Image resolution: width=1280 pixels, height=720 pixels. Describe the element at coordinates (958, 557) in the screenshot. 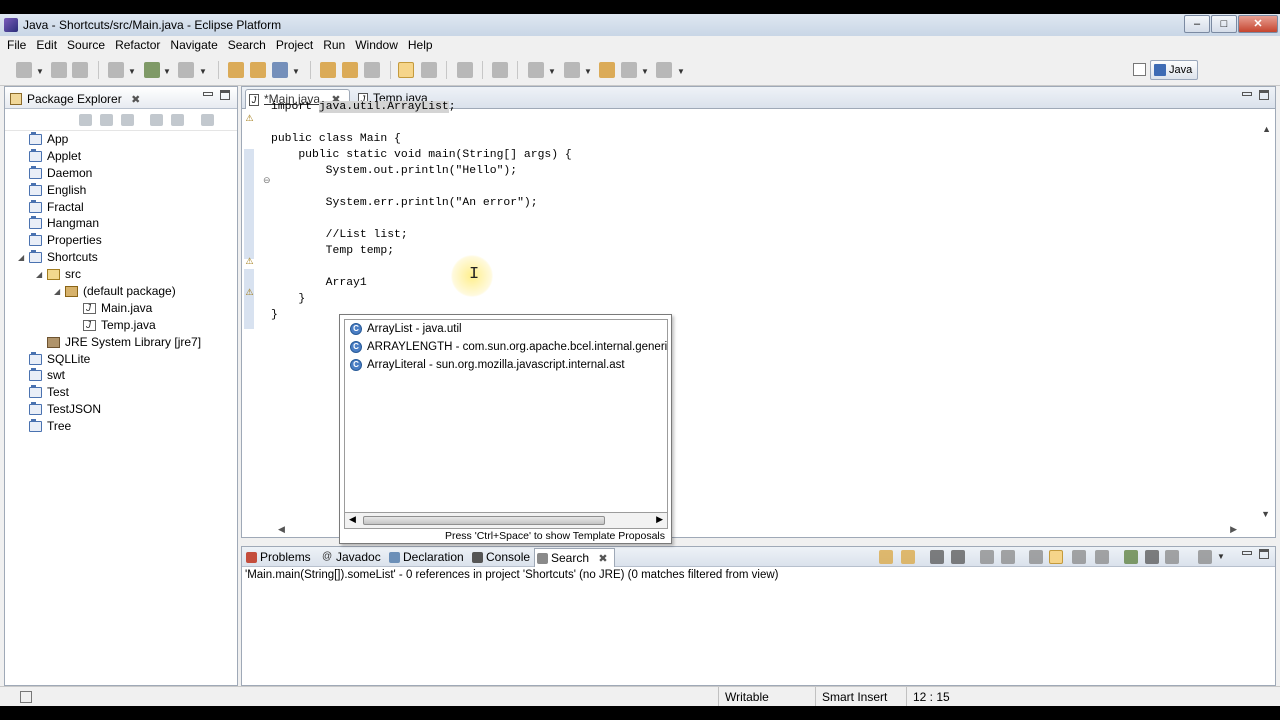

I see `remove-all-matches-icon` at that location.